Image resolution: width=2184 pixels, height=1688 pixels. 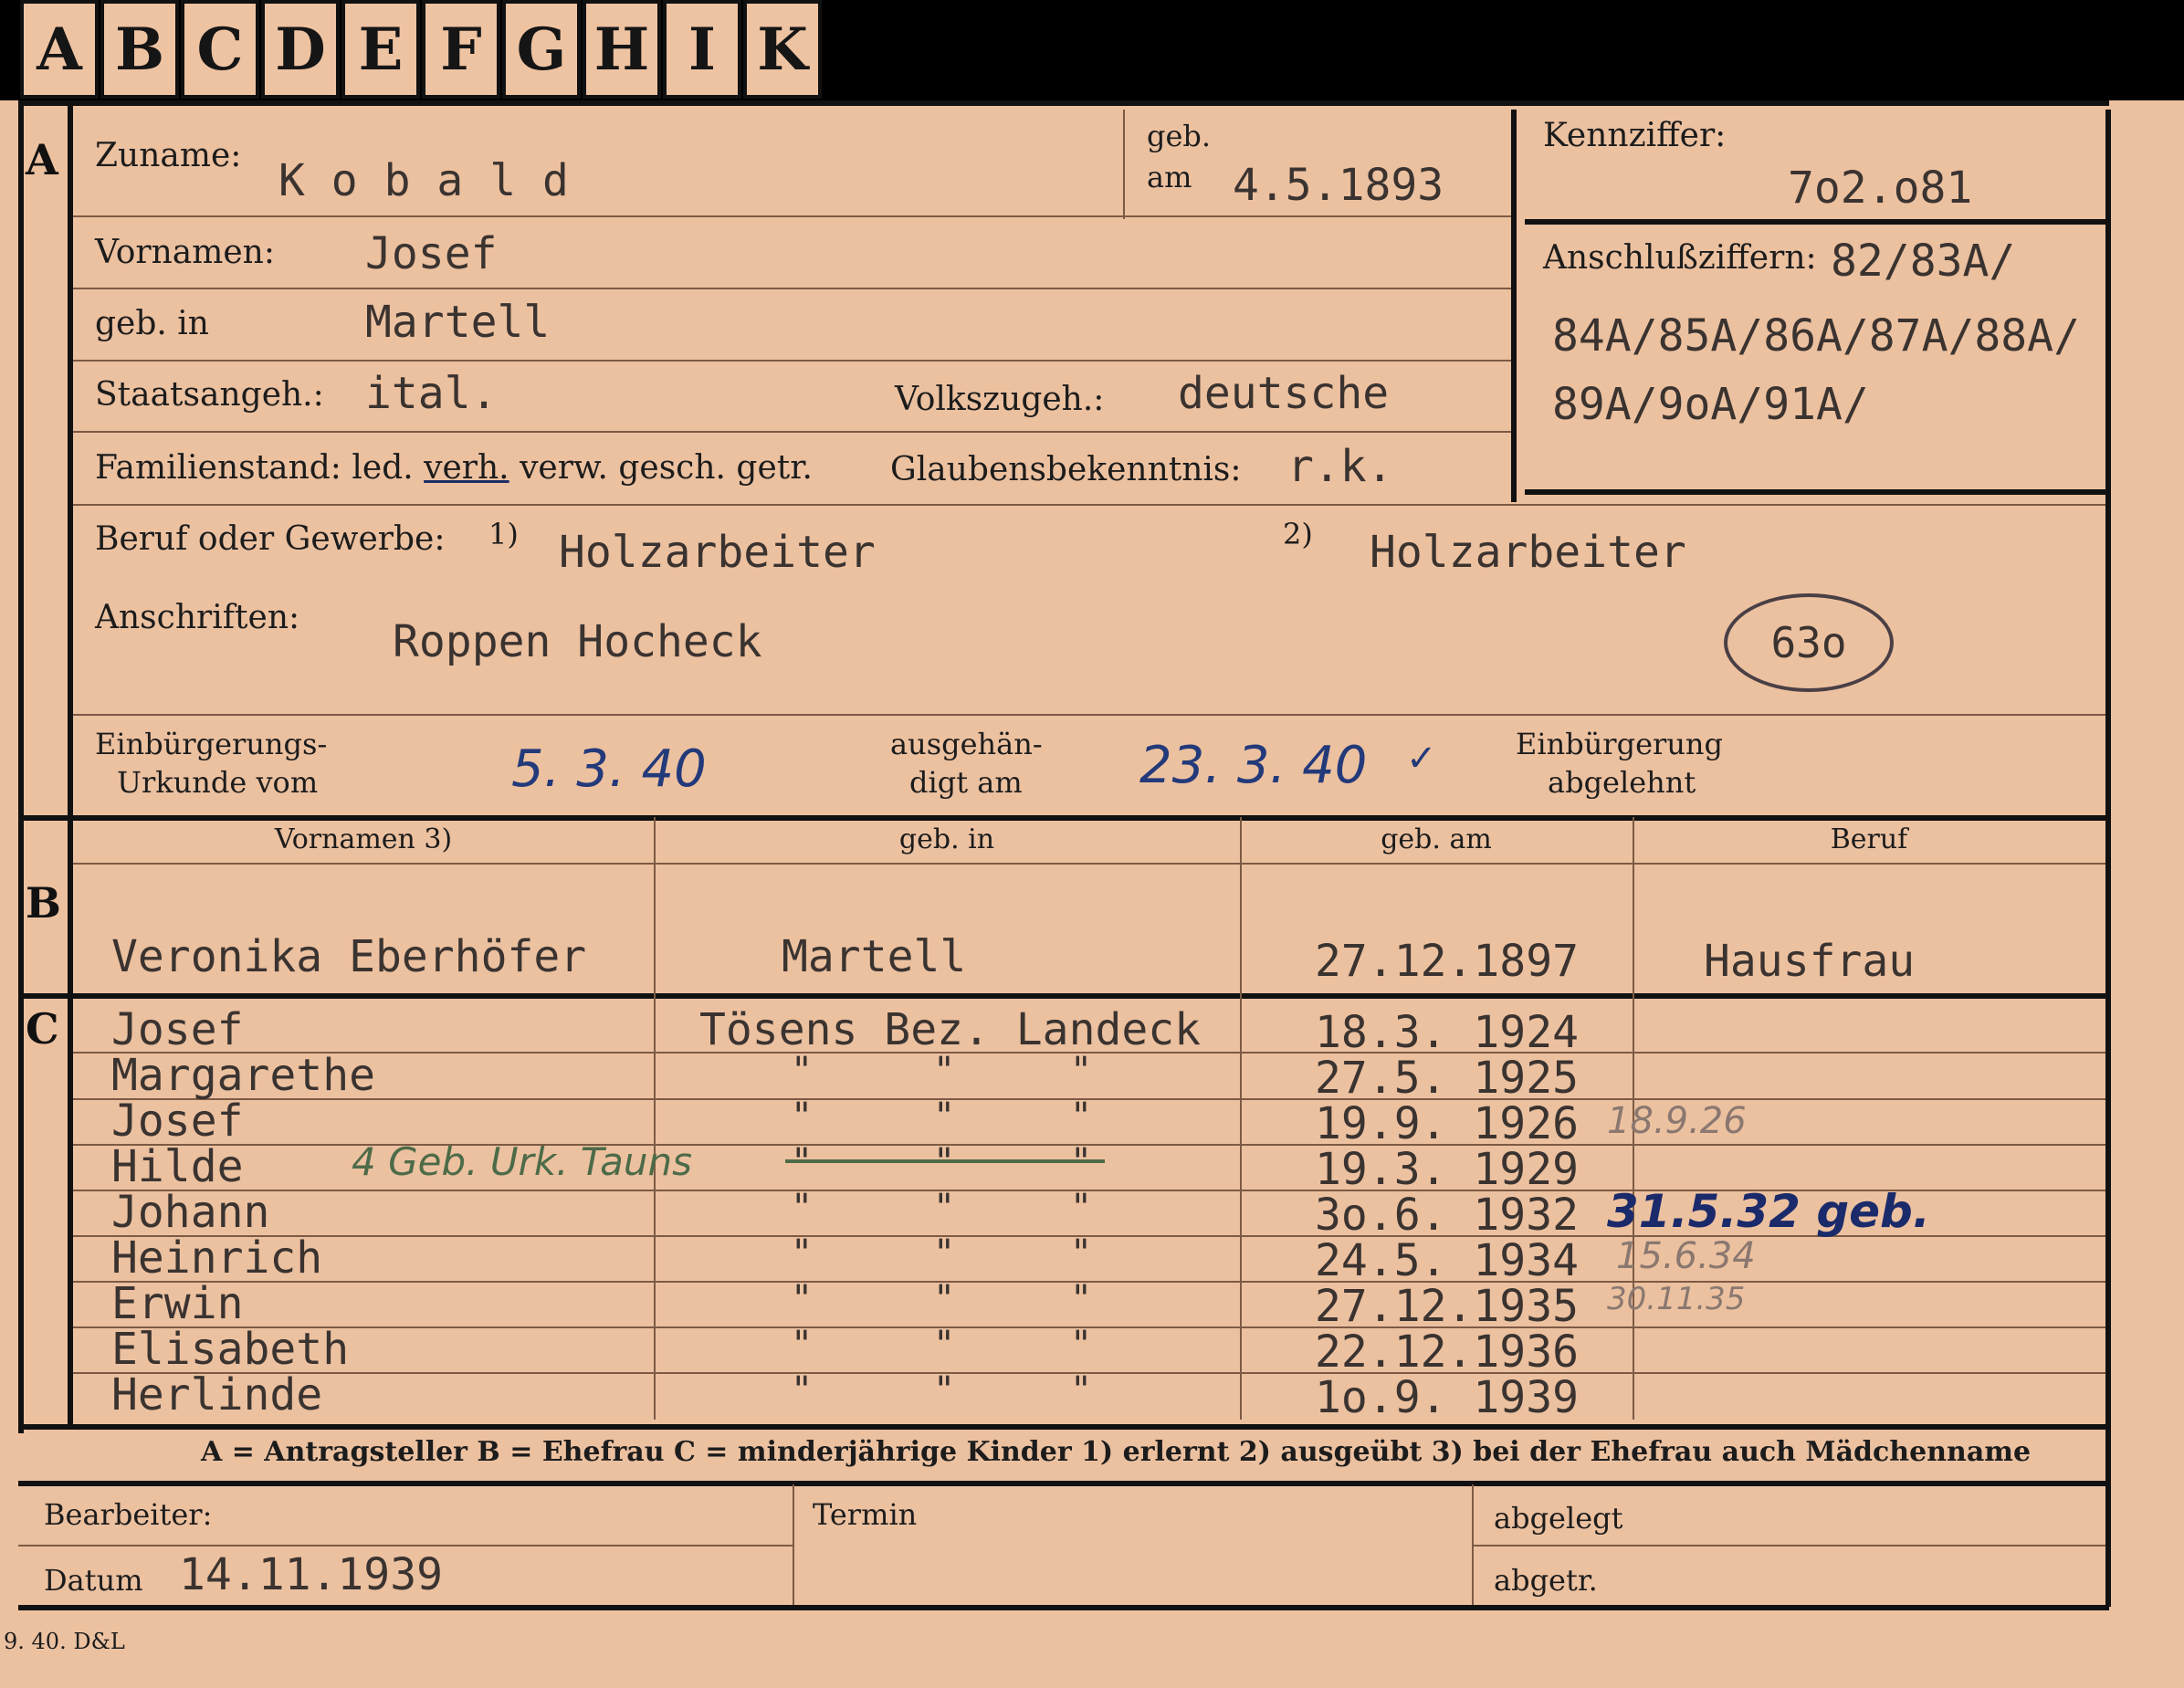 What do you see at coordinates (1447, 961) in the screenshot?
I see `wife-geb-am: 27.12.1897` at bounding box center [1447, 961].